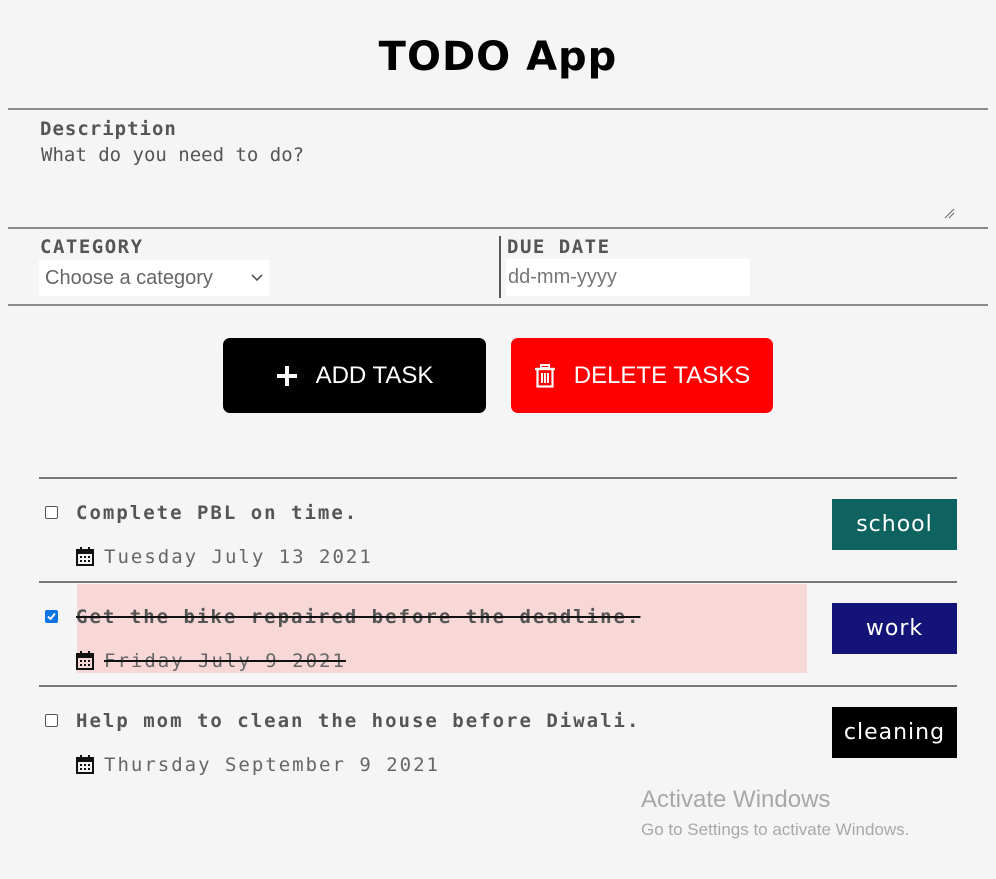 This screenshot has width=996, height=879. What do you see at coordinates (736, 799) in the screenshot?
I see `activate-windows-title: Activate Windows` at bounding box center [736, 799].